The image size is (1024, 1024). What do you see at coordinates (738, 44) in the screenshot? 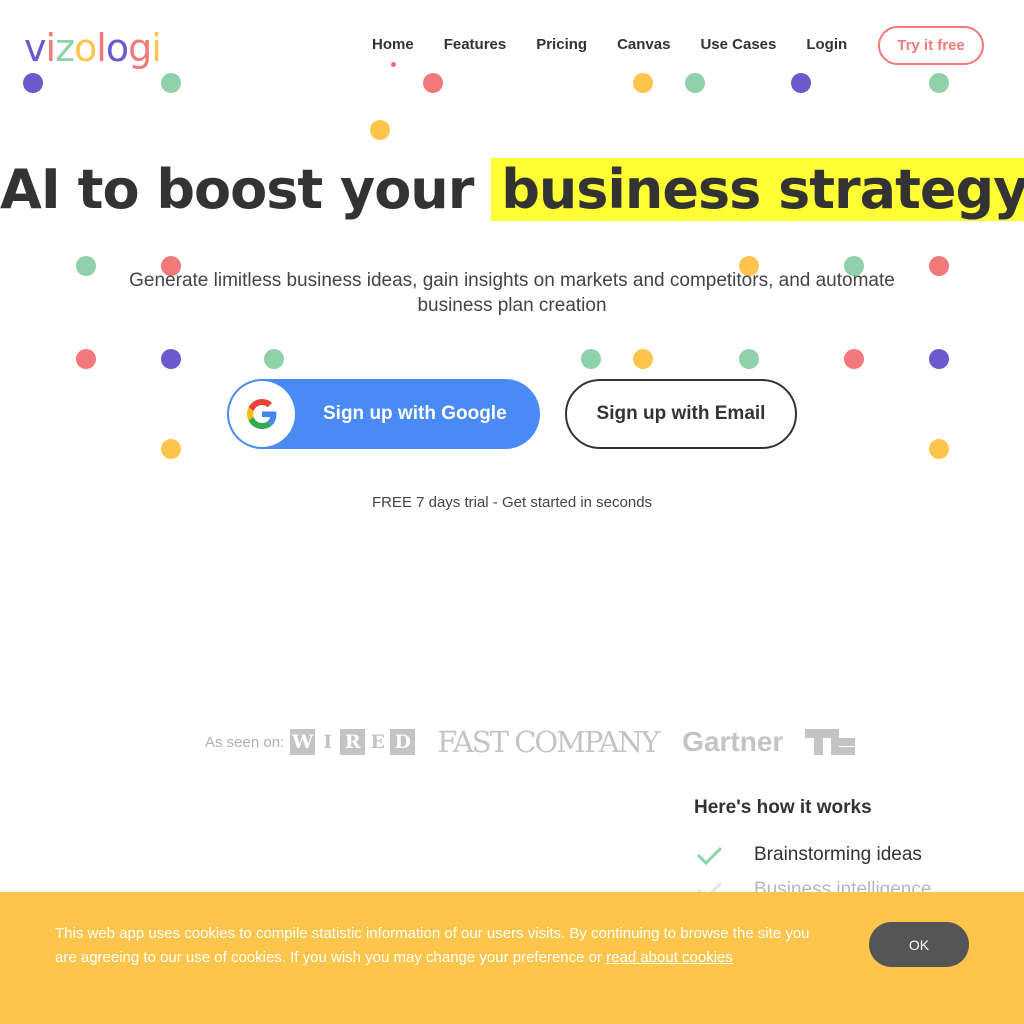
I see `nav-use-cases: Use Cases` at bounding box center [738, 44].